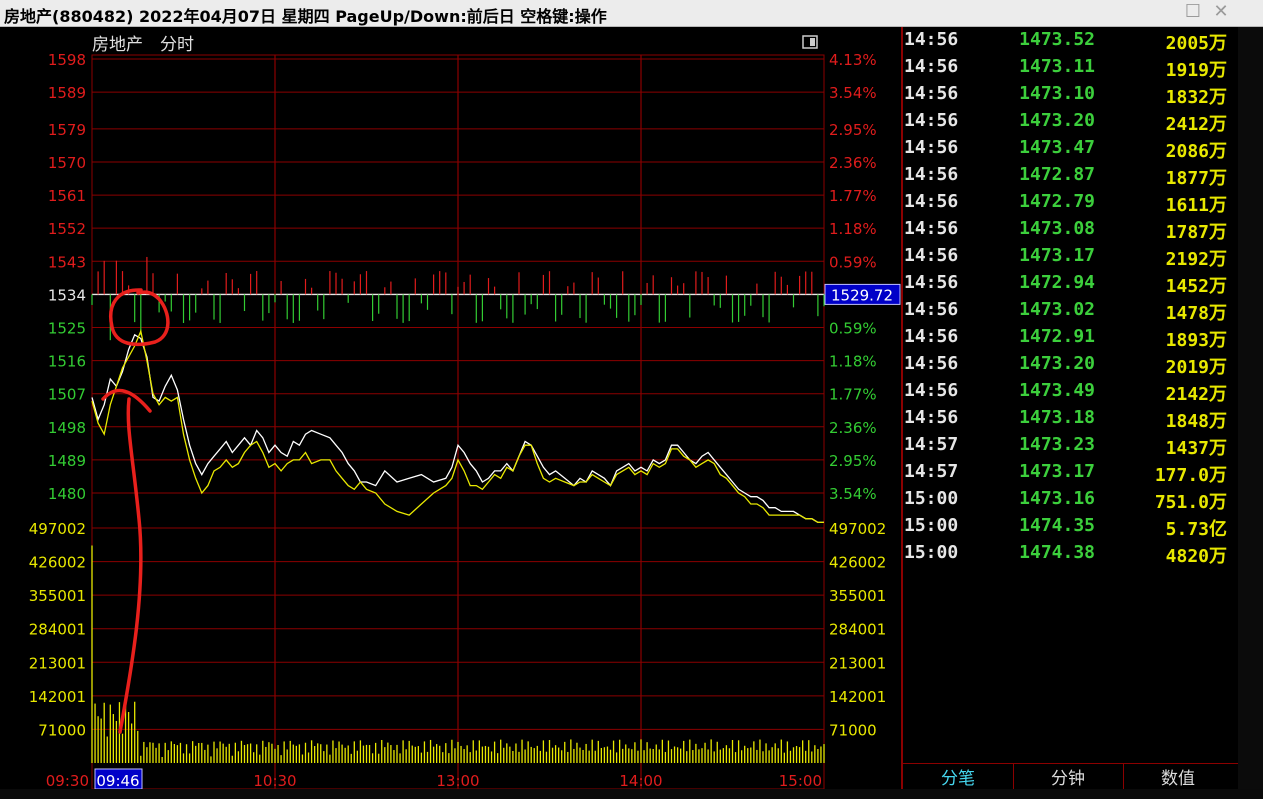 This screenshot has height=799, width=1263. Describe the element at coordinates (853, 60) in the screenshot. I see `percent-axis-label: 4.13%` at that location.